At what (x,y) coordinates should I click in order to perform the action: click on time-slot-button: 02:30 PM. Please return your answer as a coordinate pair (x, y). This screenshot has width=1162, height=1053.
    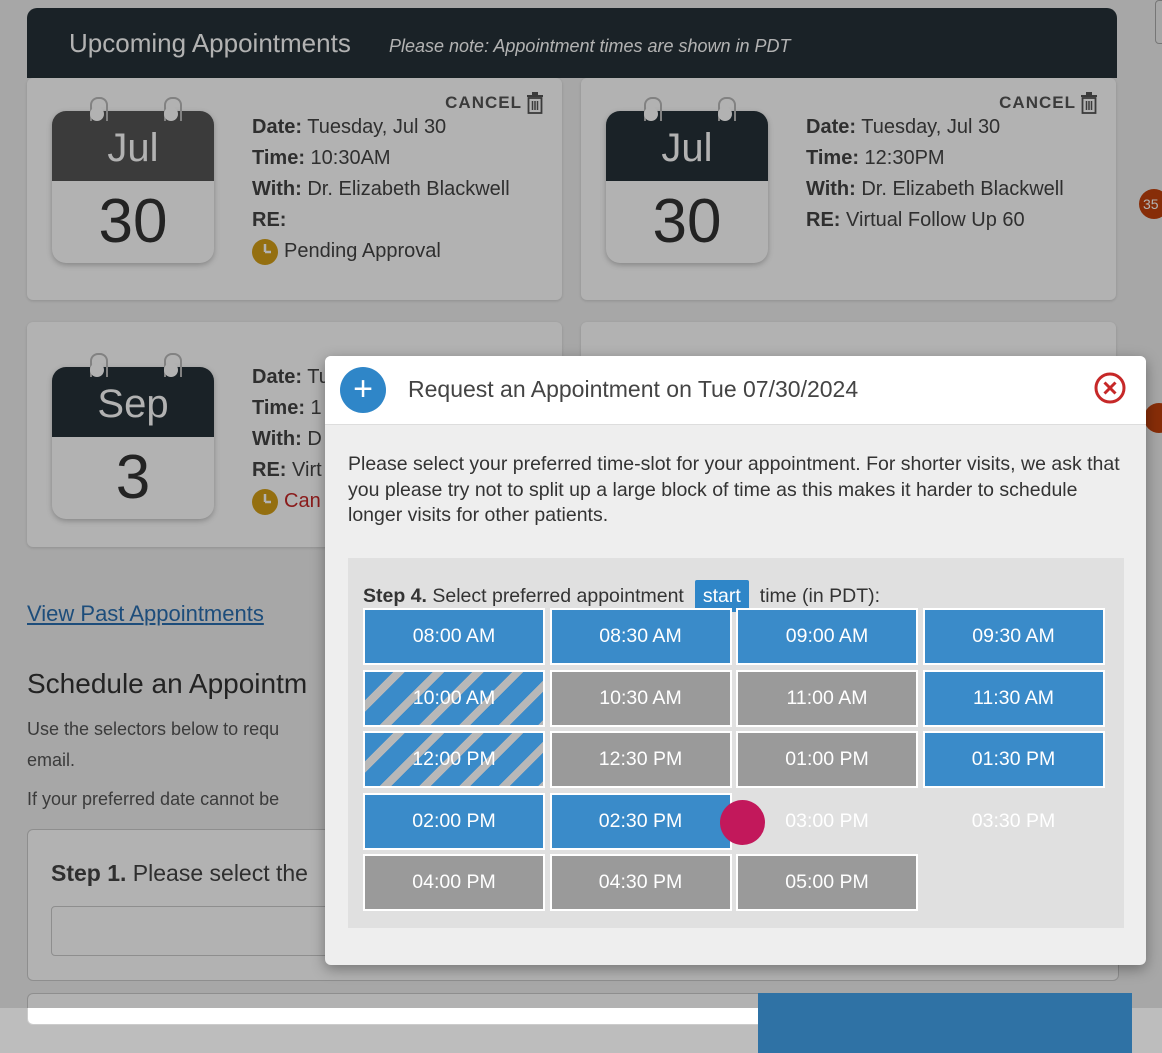
    Looking at the image, I should click on (640, 821).